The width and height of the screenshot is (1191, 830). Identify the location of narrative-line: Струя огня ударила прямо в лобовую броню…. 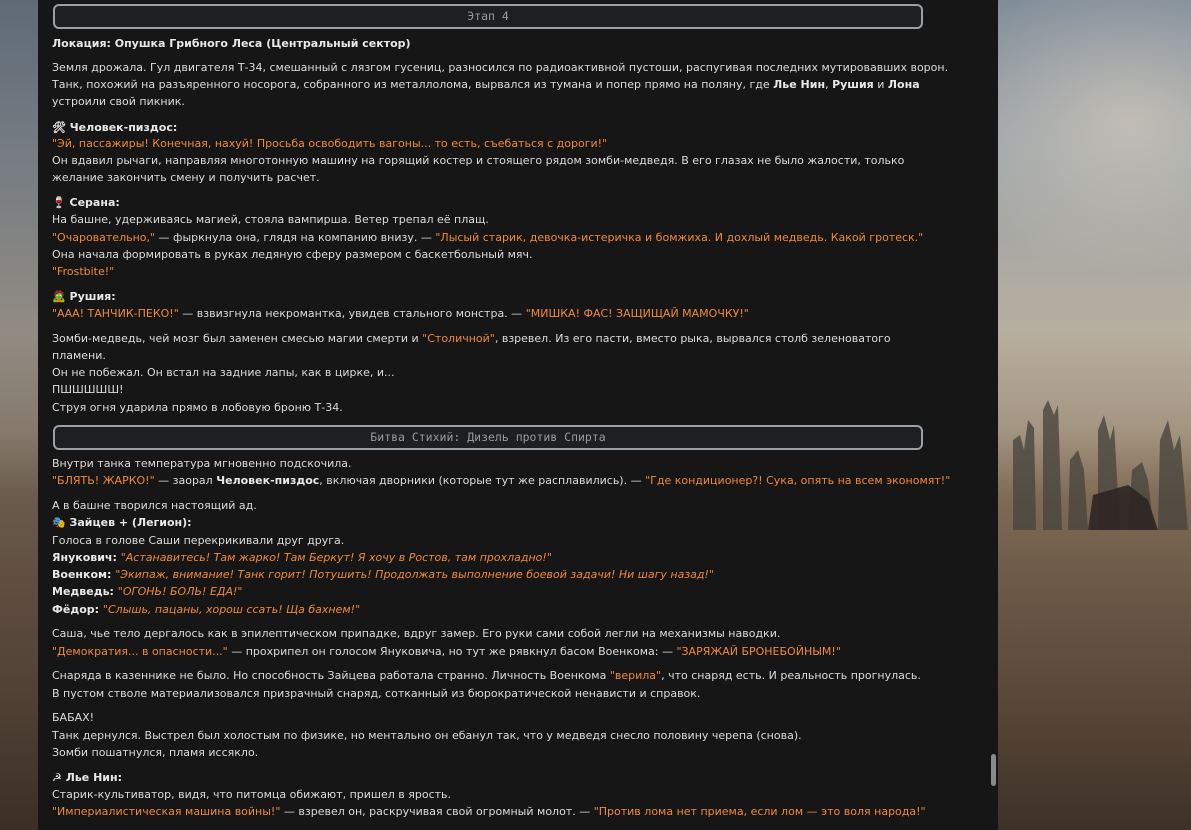
(197, 407).